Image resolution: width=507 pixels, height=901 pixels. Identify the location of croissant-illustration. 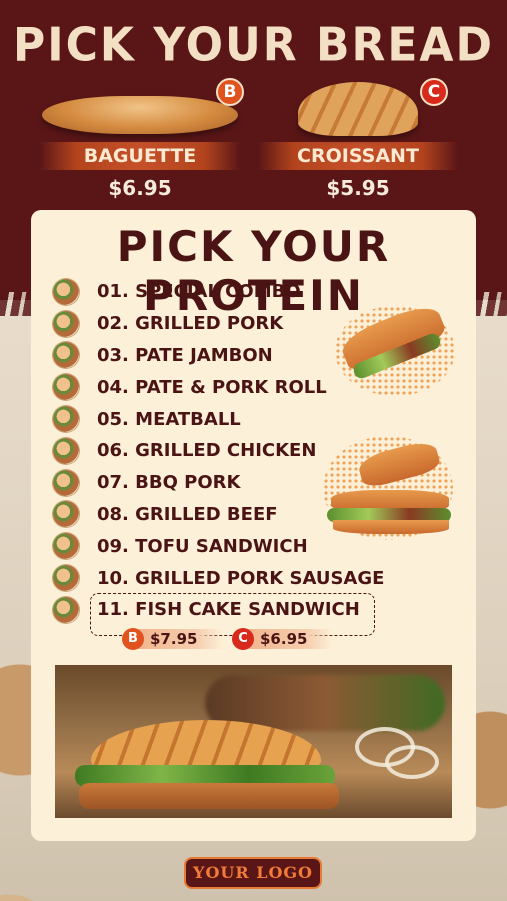
(358, 109).